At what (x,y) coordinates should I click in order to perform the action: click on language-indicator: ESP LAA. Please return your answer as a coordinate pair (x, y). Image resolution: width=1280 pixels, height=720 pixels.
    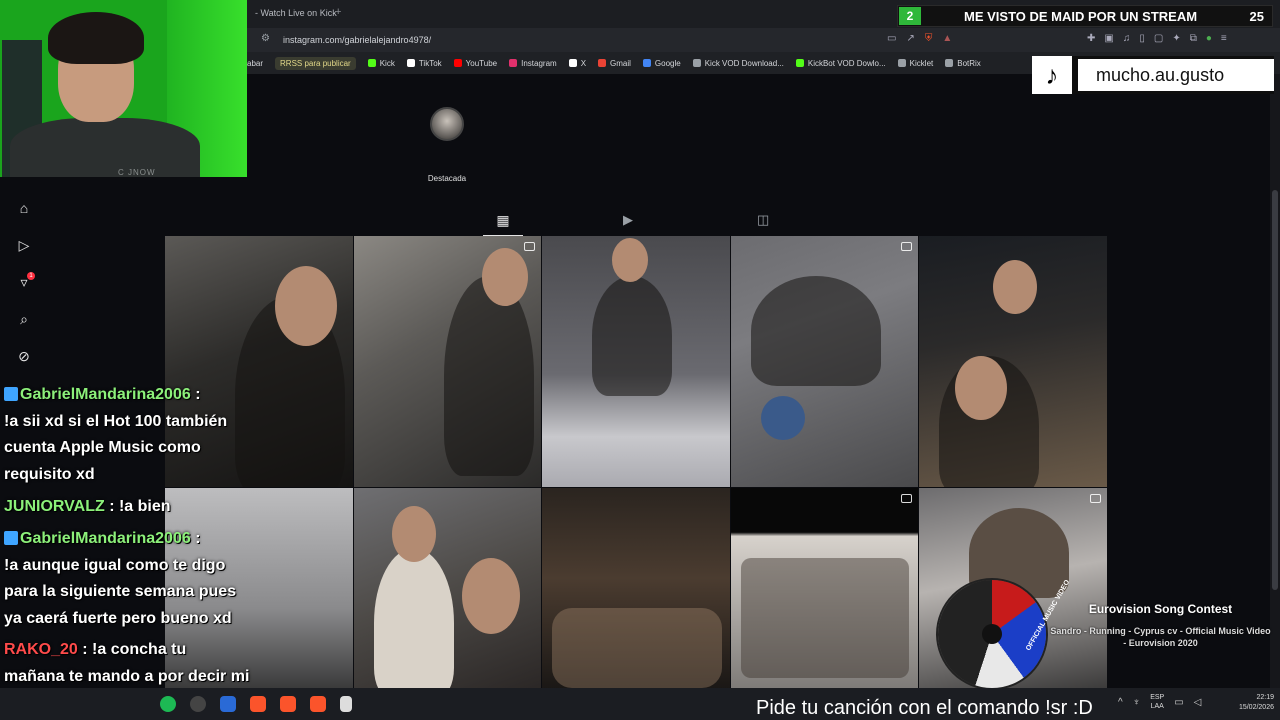
    Looking at the image, I should click on (1157, 702).